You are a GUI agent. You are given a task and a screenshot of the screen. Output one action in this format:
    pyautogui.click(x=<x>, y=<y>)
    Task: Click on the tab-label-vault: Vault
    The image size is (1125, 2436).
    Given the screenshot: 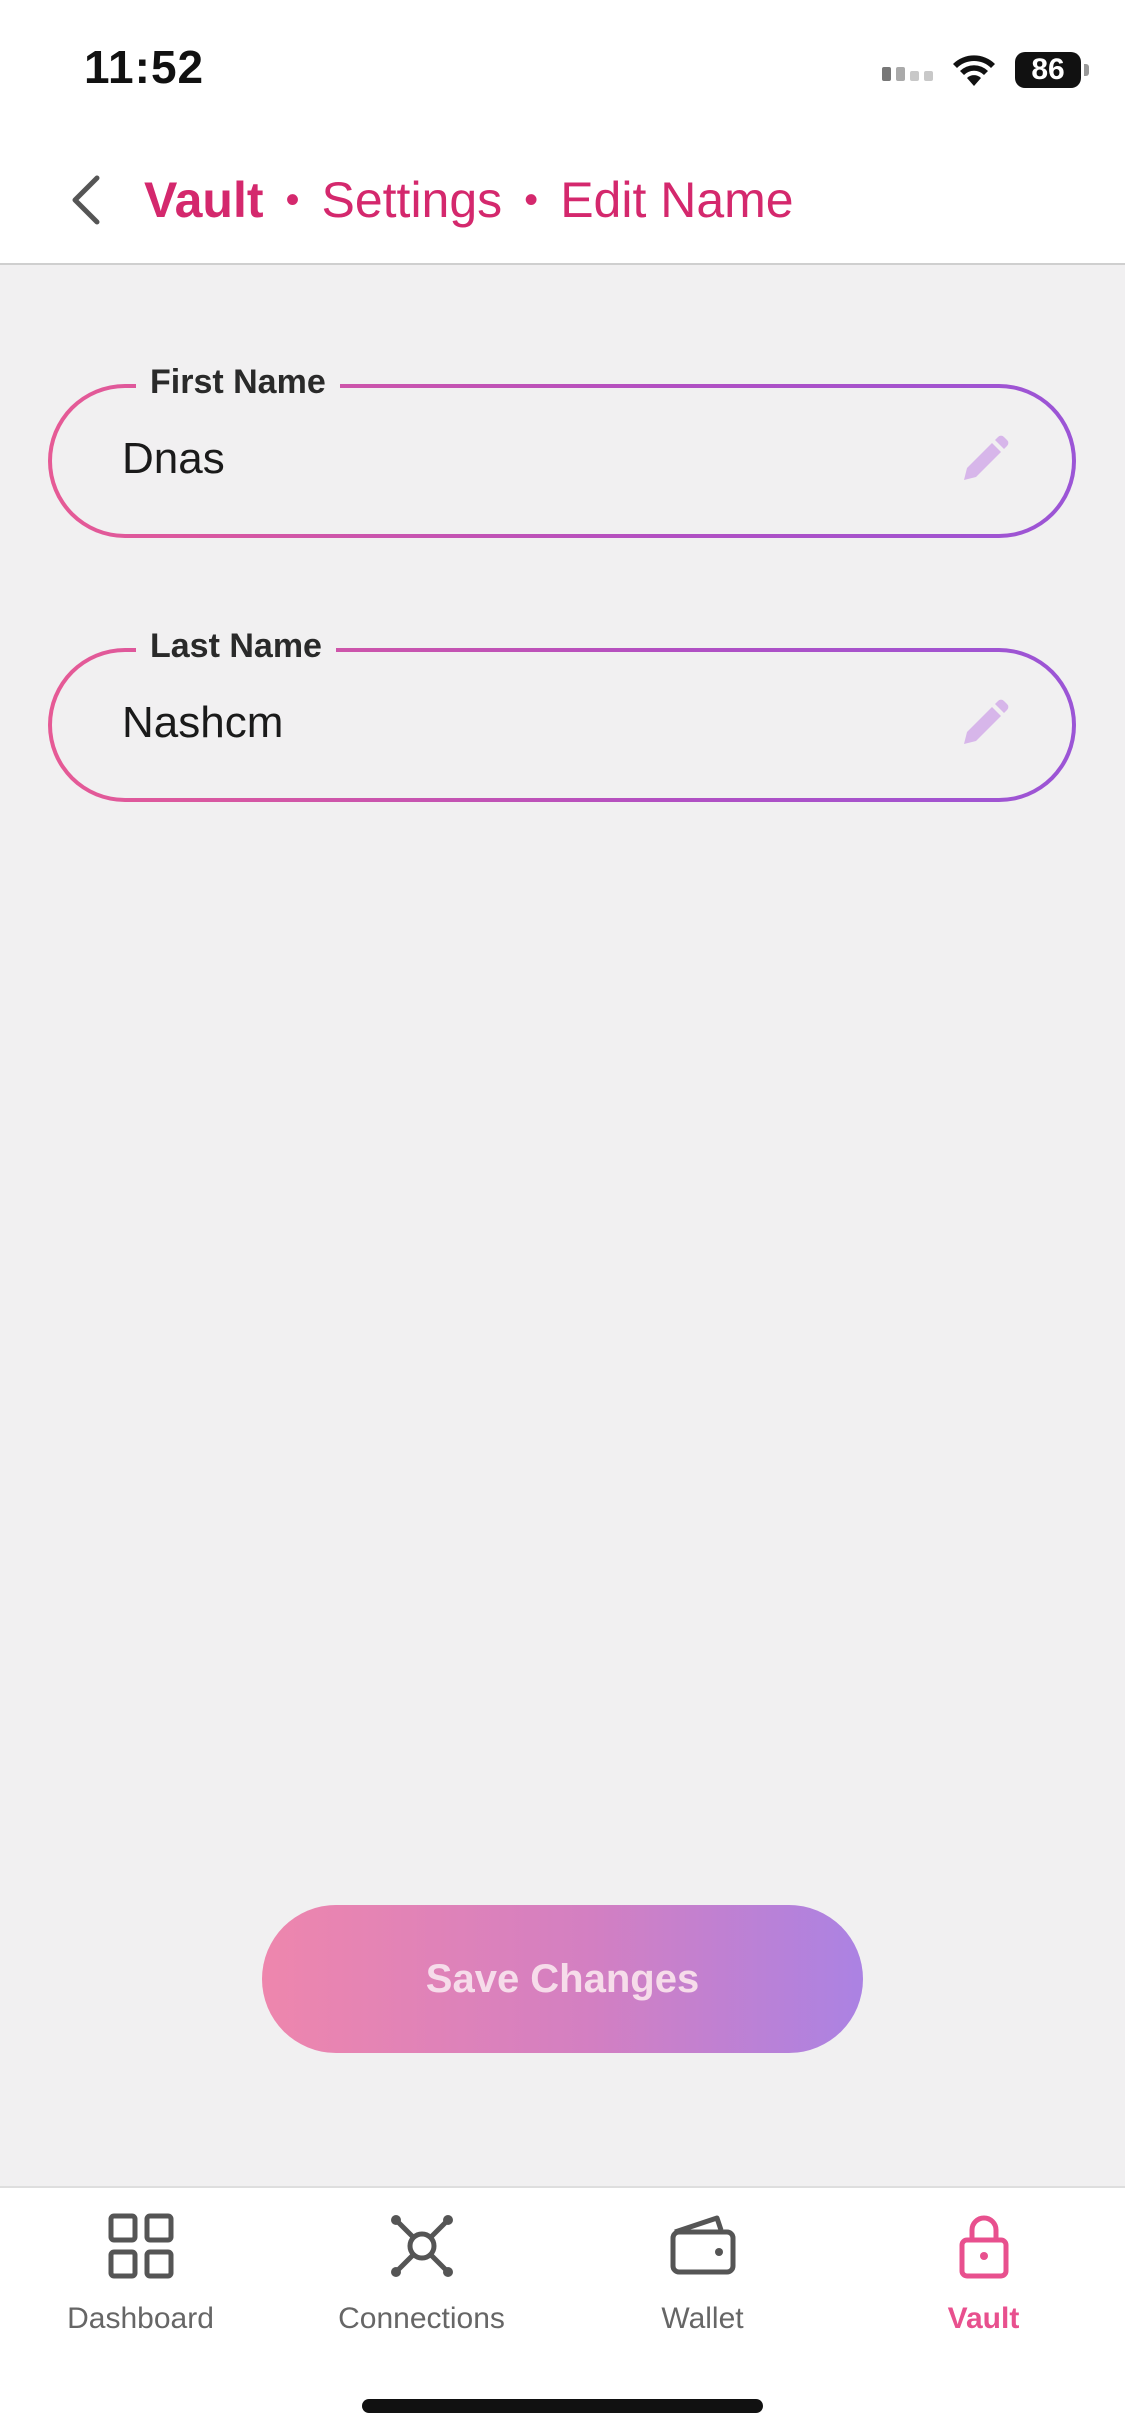 What is the action you would take?
    pyautogui.click(x=983, y=2318)
    